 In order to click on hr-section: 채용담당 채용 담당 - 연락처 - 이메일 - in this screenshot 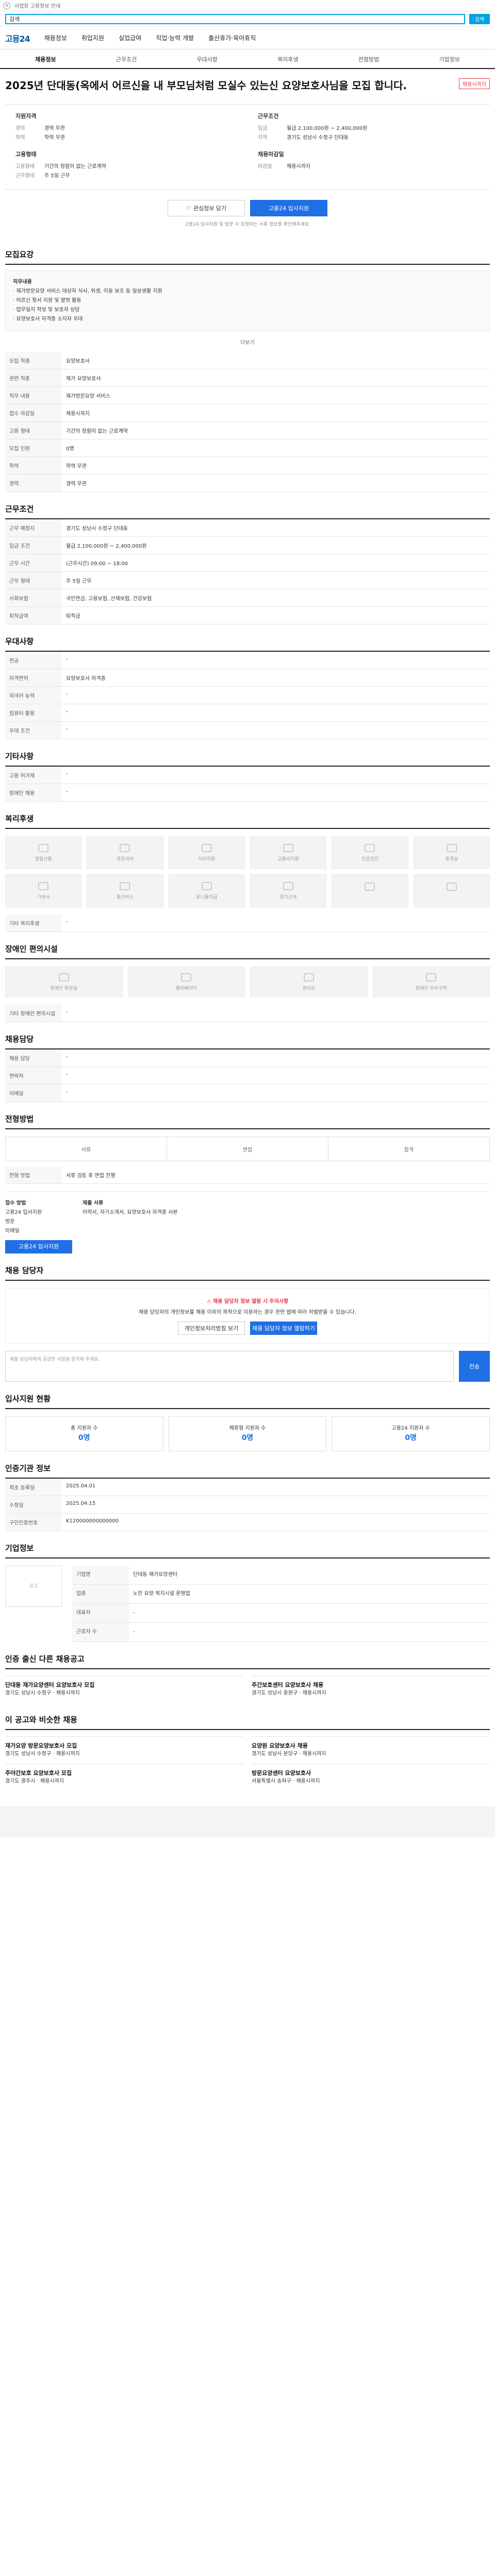, I will do `click(247, 1067)`.